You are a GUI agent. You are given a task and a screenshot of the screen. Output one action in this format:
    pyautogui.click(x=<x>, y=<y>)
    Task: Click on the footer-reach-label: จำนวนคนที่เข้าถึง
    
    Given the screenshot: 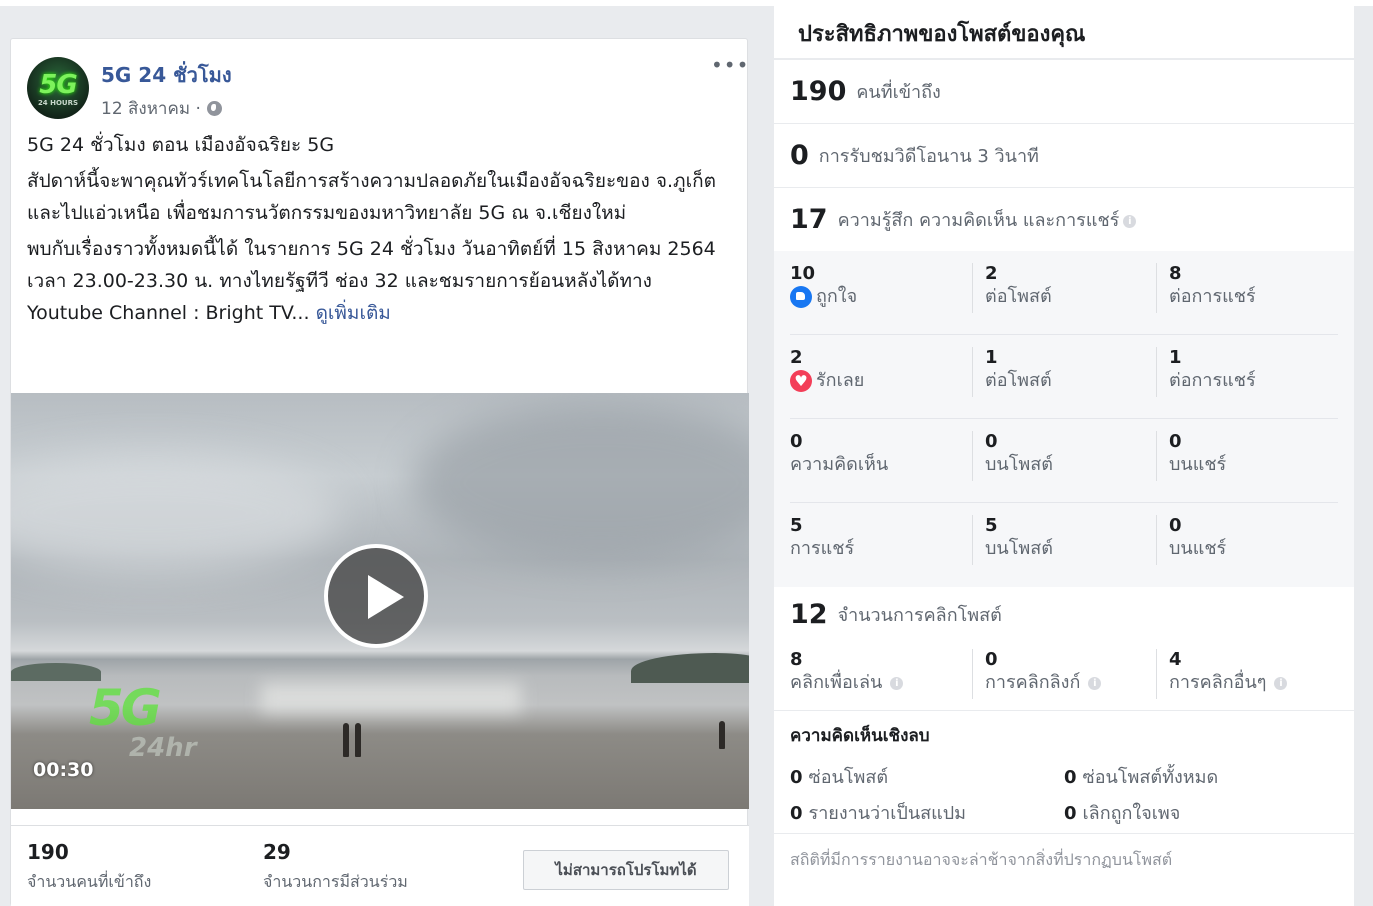 What is the action you would take?
    pyautogui.click(x=89, y=881)
    